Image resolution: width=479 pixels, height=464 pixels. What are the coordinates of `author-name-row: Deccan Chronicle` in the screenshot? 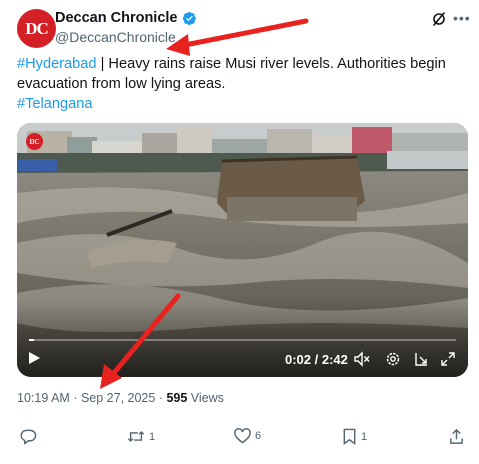 It's located at (126, 18).